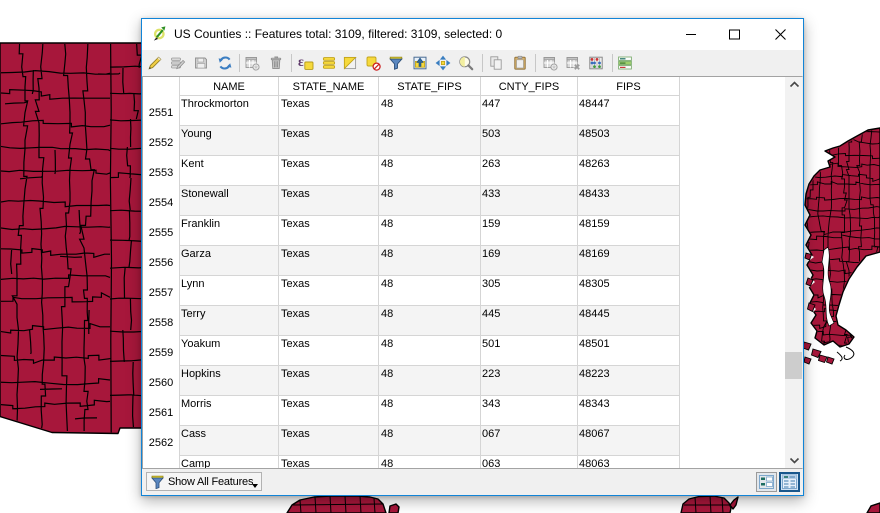 This screenshot has width=880, height=513. Describe the element at coordinates (301, 62) in the screenshot. I see `svg-text: ε` at that location.